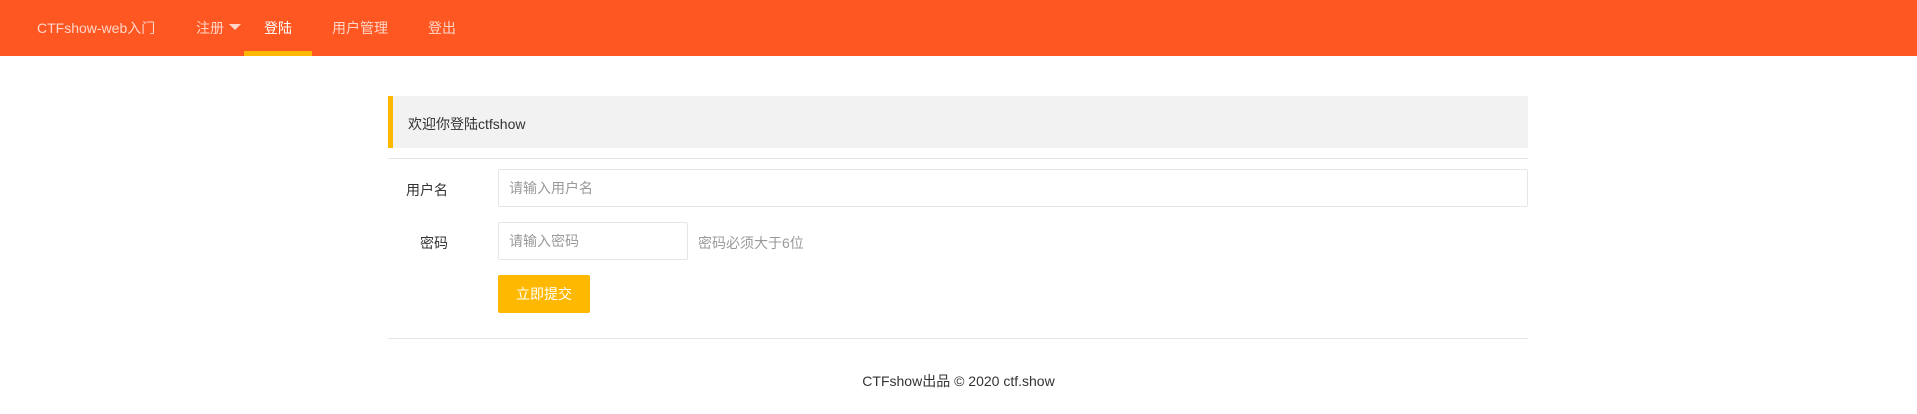  I want to click on footer: CTFshow出品 © 2020 ctf.show, so click(958, 381).